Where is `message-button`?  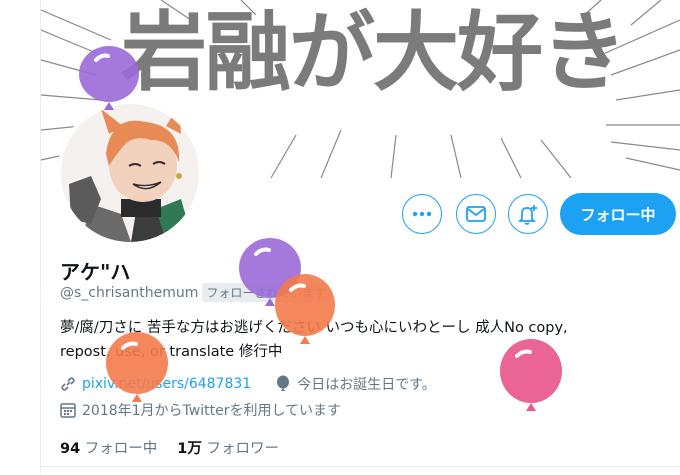
message-button is located at coordinates (476, 214).